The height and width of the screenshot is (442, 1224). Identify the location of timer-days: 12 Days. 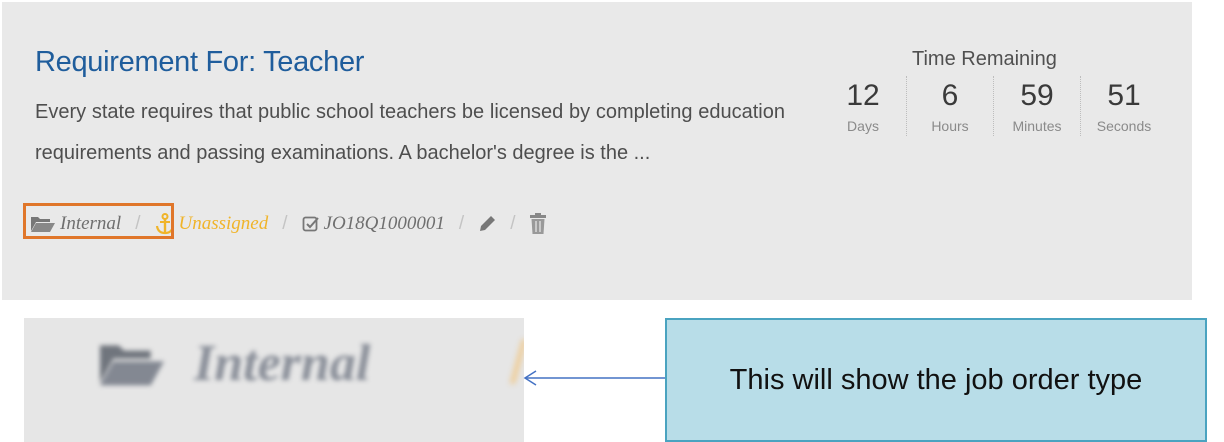
(863, 106).